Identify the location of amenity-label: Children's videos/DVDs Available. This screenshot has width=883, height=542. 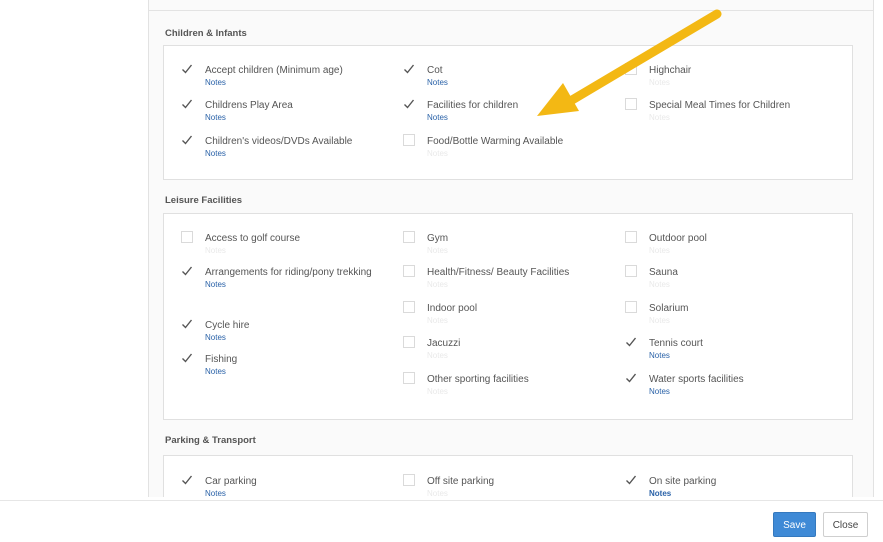
(279, 141).